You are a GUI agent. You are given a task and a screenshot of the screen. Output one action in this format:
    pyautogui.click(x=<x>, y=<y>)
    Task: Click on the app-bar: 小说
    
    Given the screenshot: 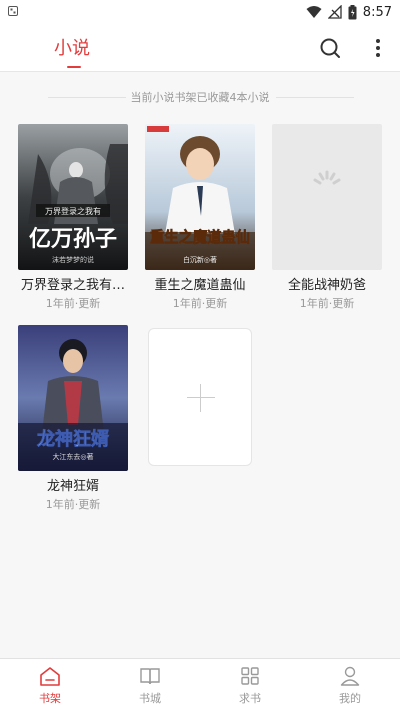 What is the action you would take?
    pyautogui.click(x=200, y=48)
    